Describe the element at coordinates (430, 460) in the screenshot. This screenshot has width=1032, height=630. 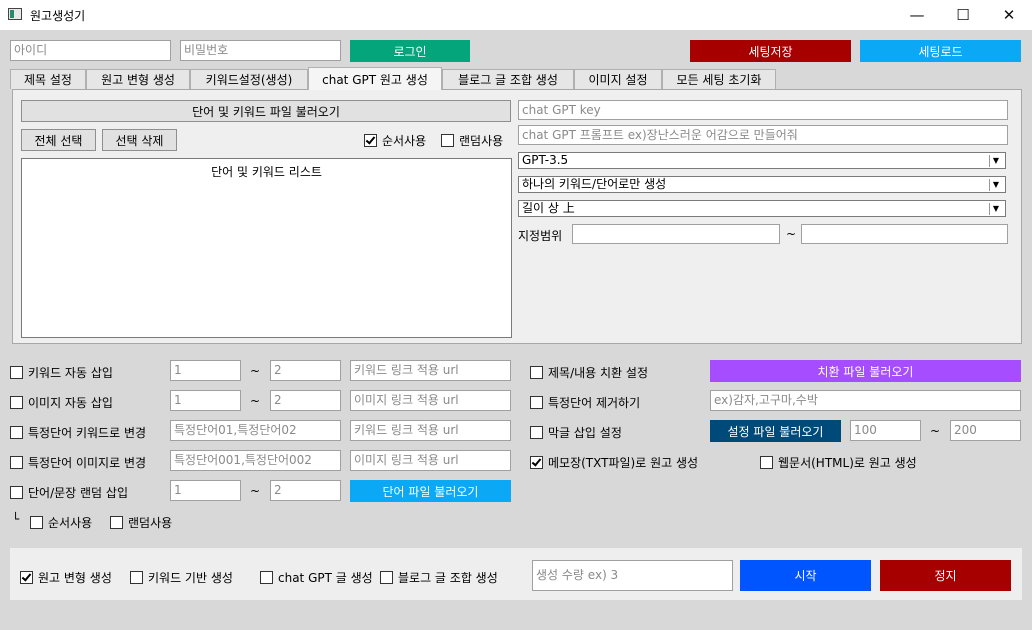
I see `word-to-img-url-input: 이미지 링크 적용 url` at that location.